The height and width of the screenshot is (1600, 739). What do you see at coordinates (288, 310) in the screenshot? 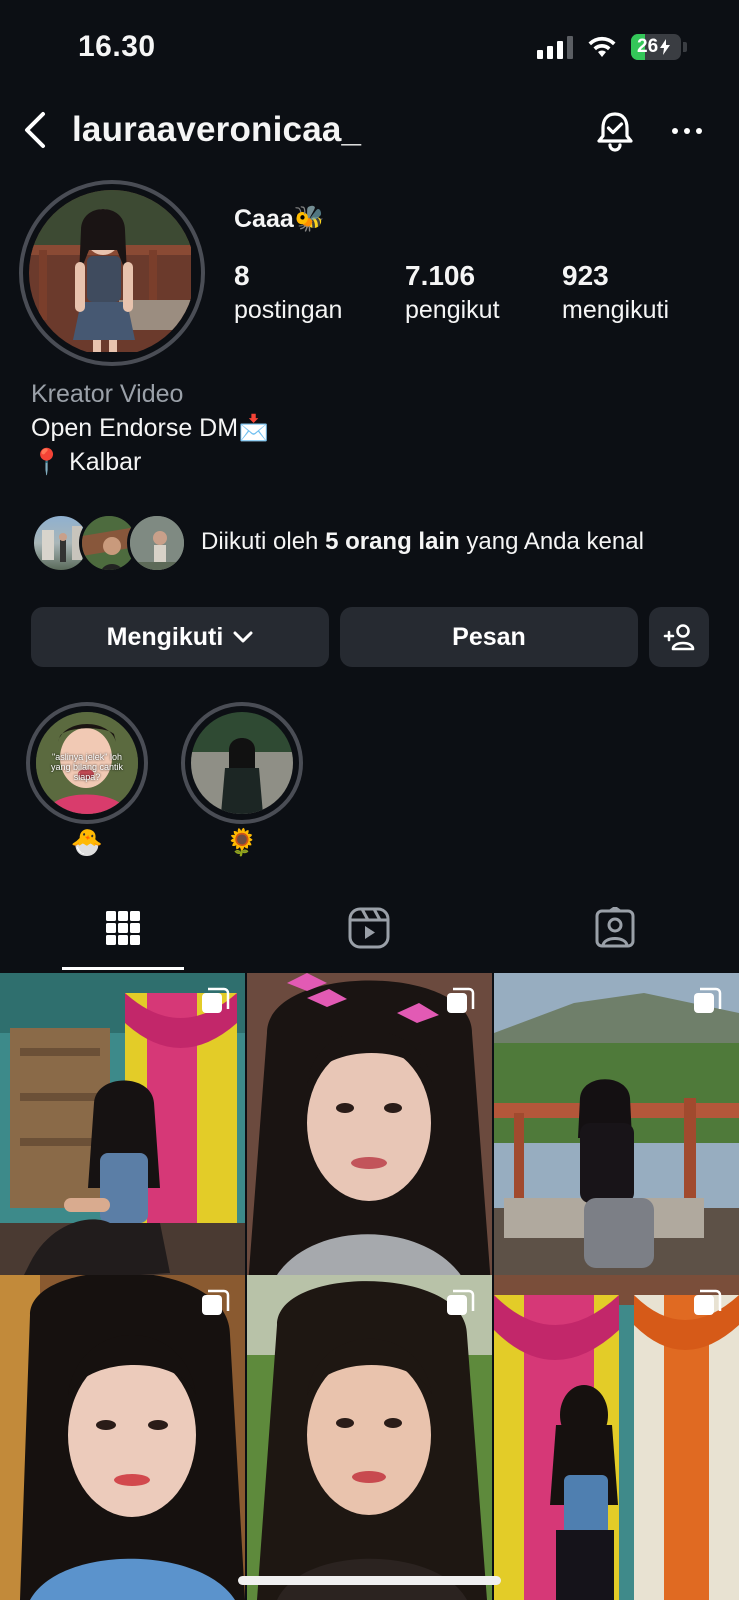
I see `stat-posts-label: postingan` at bounding box center [288, 310].